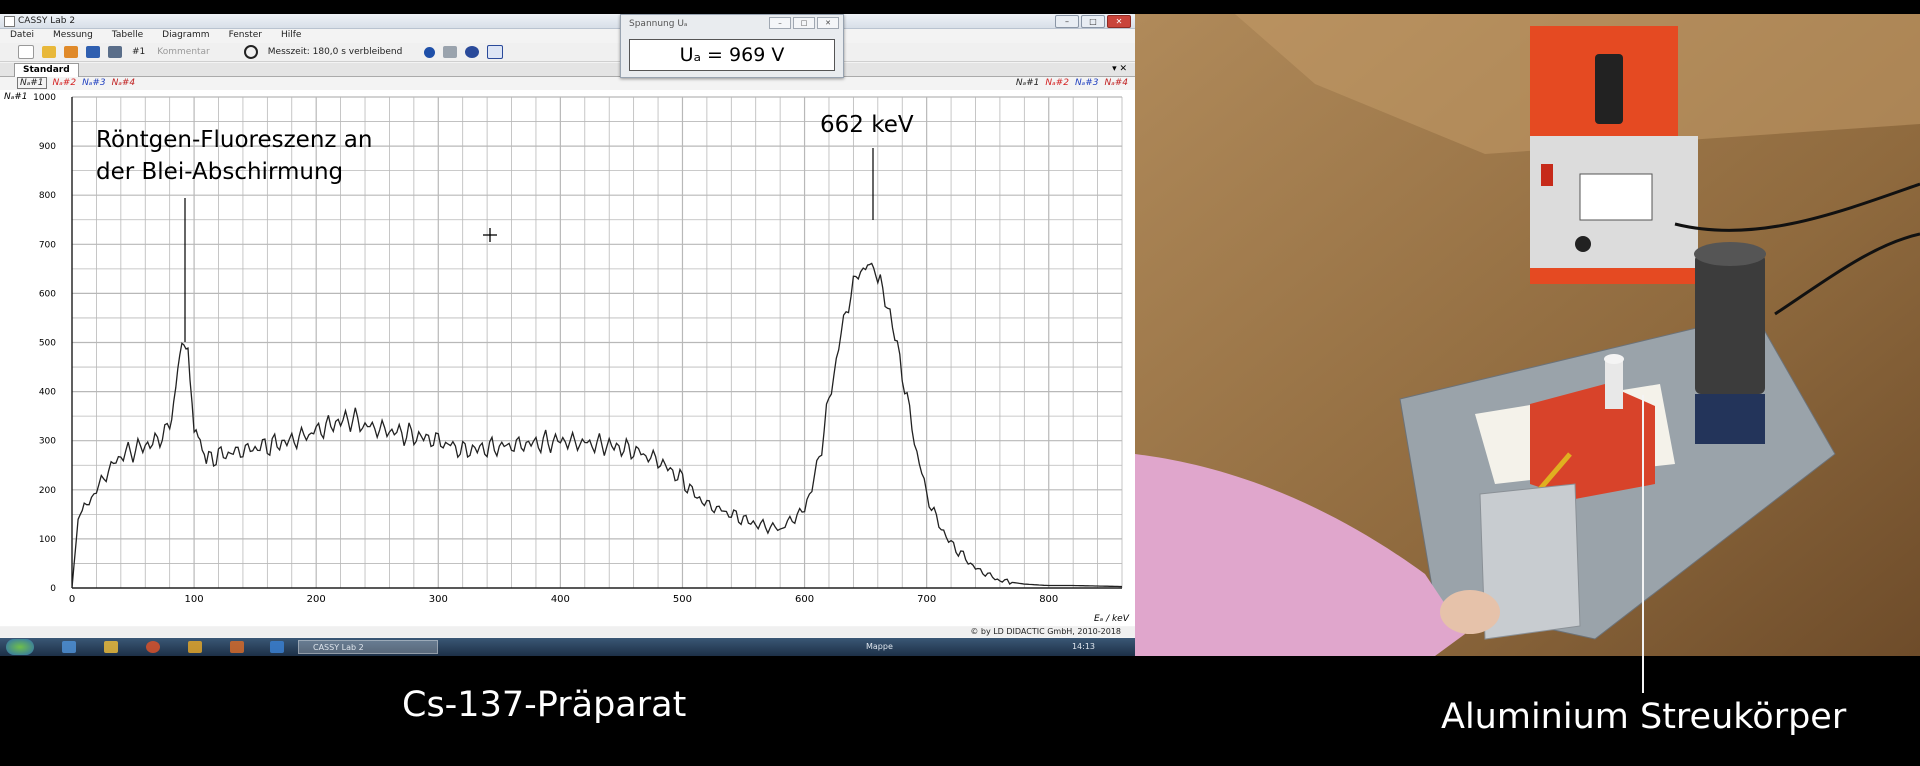  What do you see at coordinates (658, 24) in the screenshot?
I see `voltage-window-title: Spannung Uₐ` at bounding box center [658, 24].